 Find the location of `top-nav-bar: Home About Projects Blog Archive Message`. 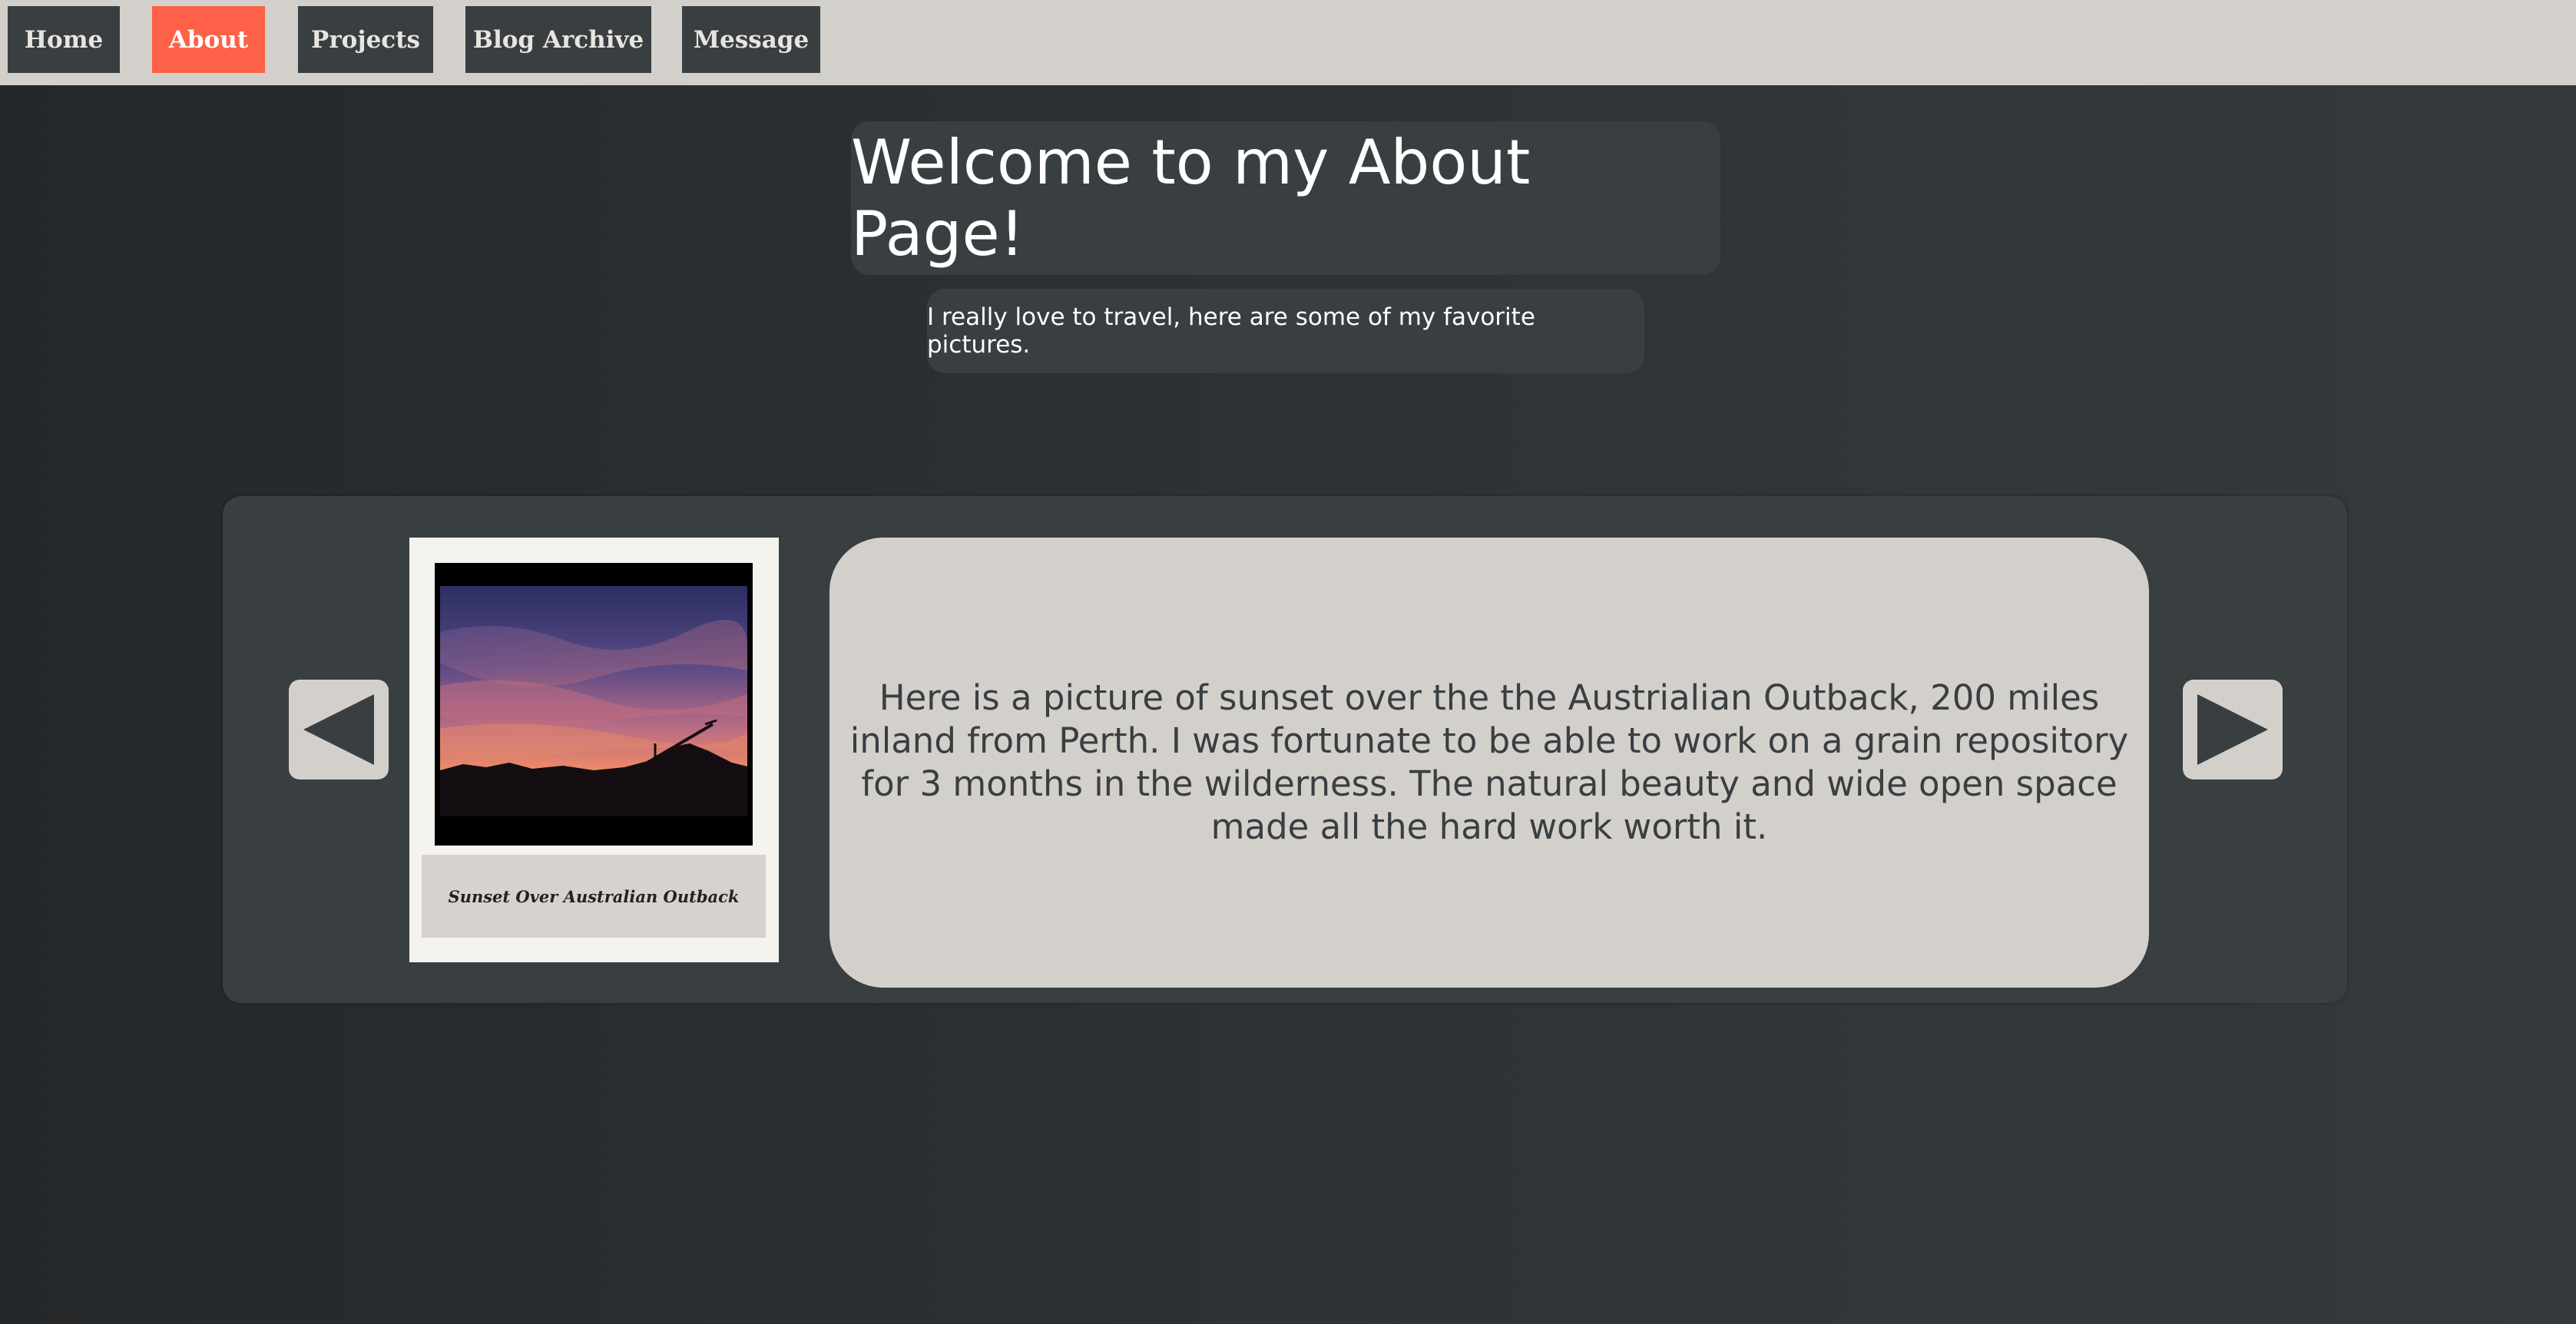

top-nav-bar: Home About Projects Blog Archive Message is located at coordinates (1288, 42).